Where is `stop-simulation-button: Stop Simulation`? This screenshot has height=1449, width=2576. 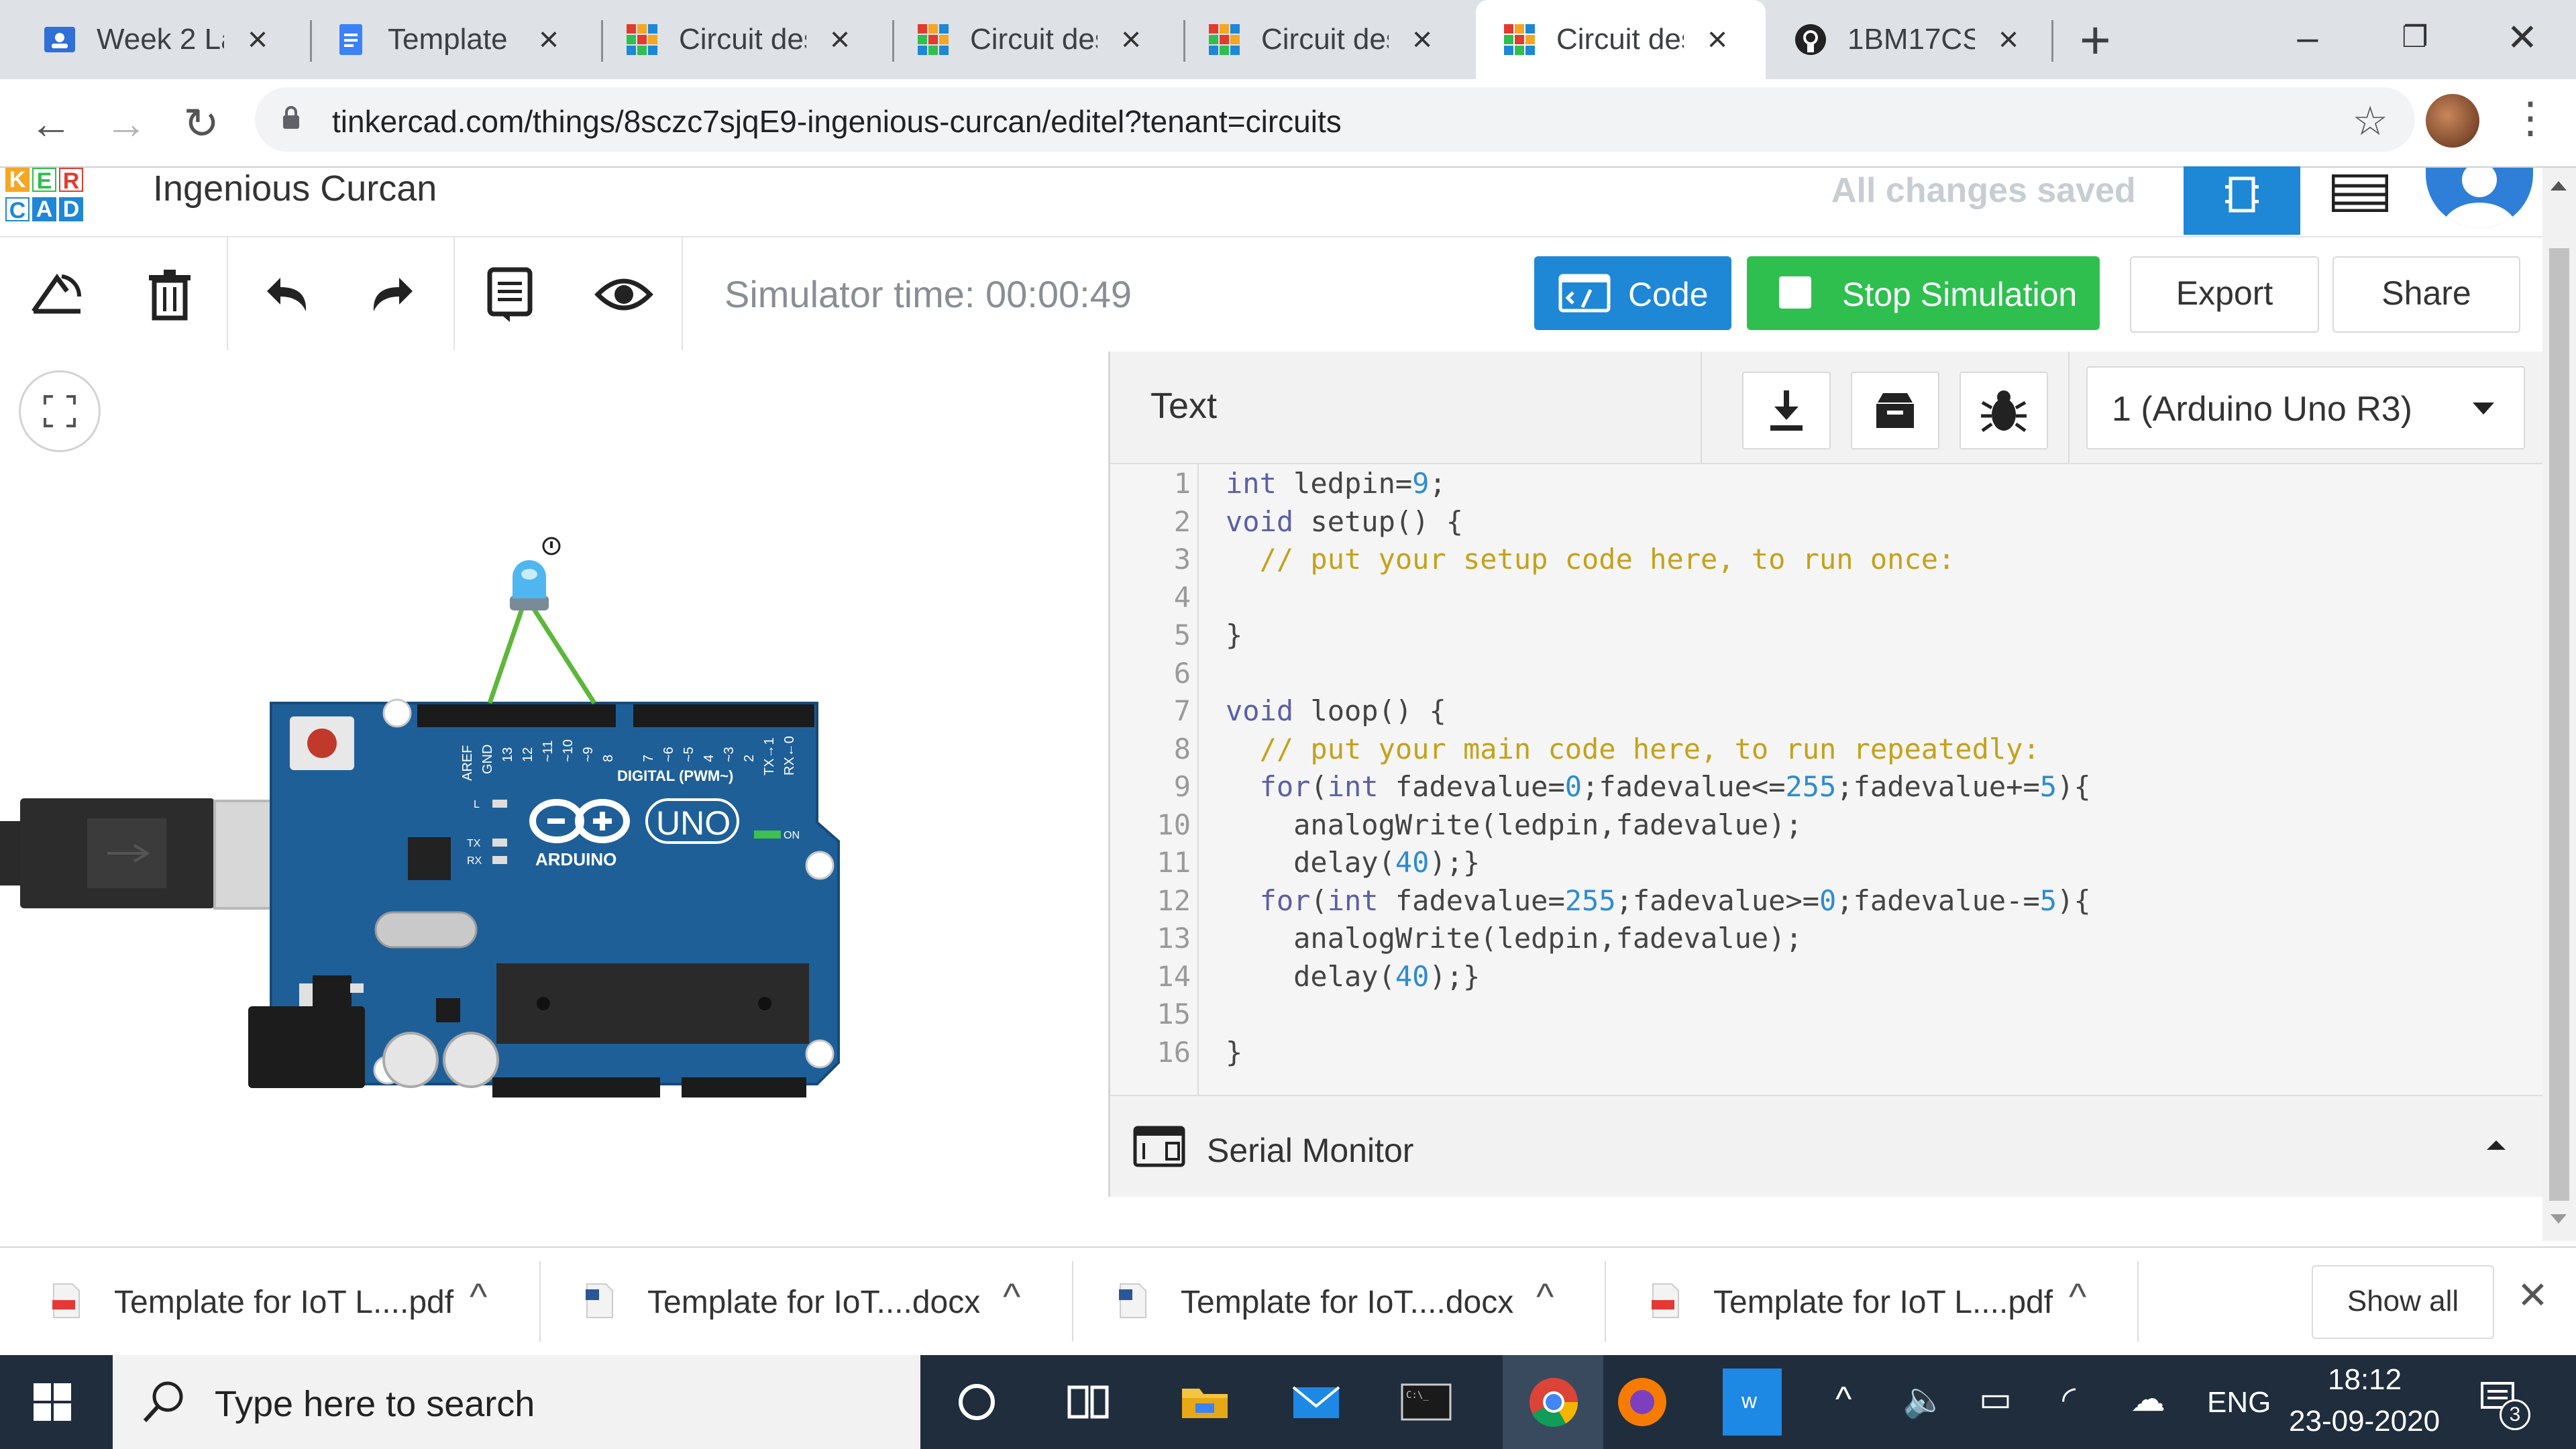 stop-simulation-button: Stop Simulation is located at coordinates (1923, 293).